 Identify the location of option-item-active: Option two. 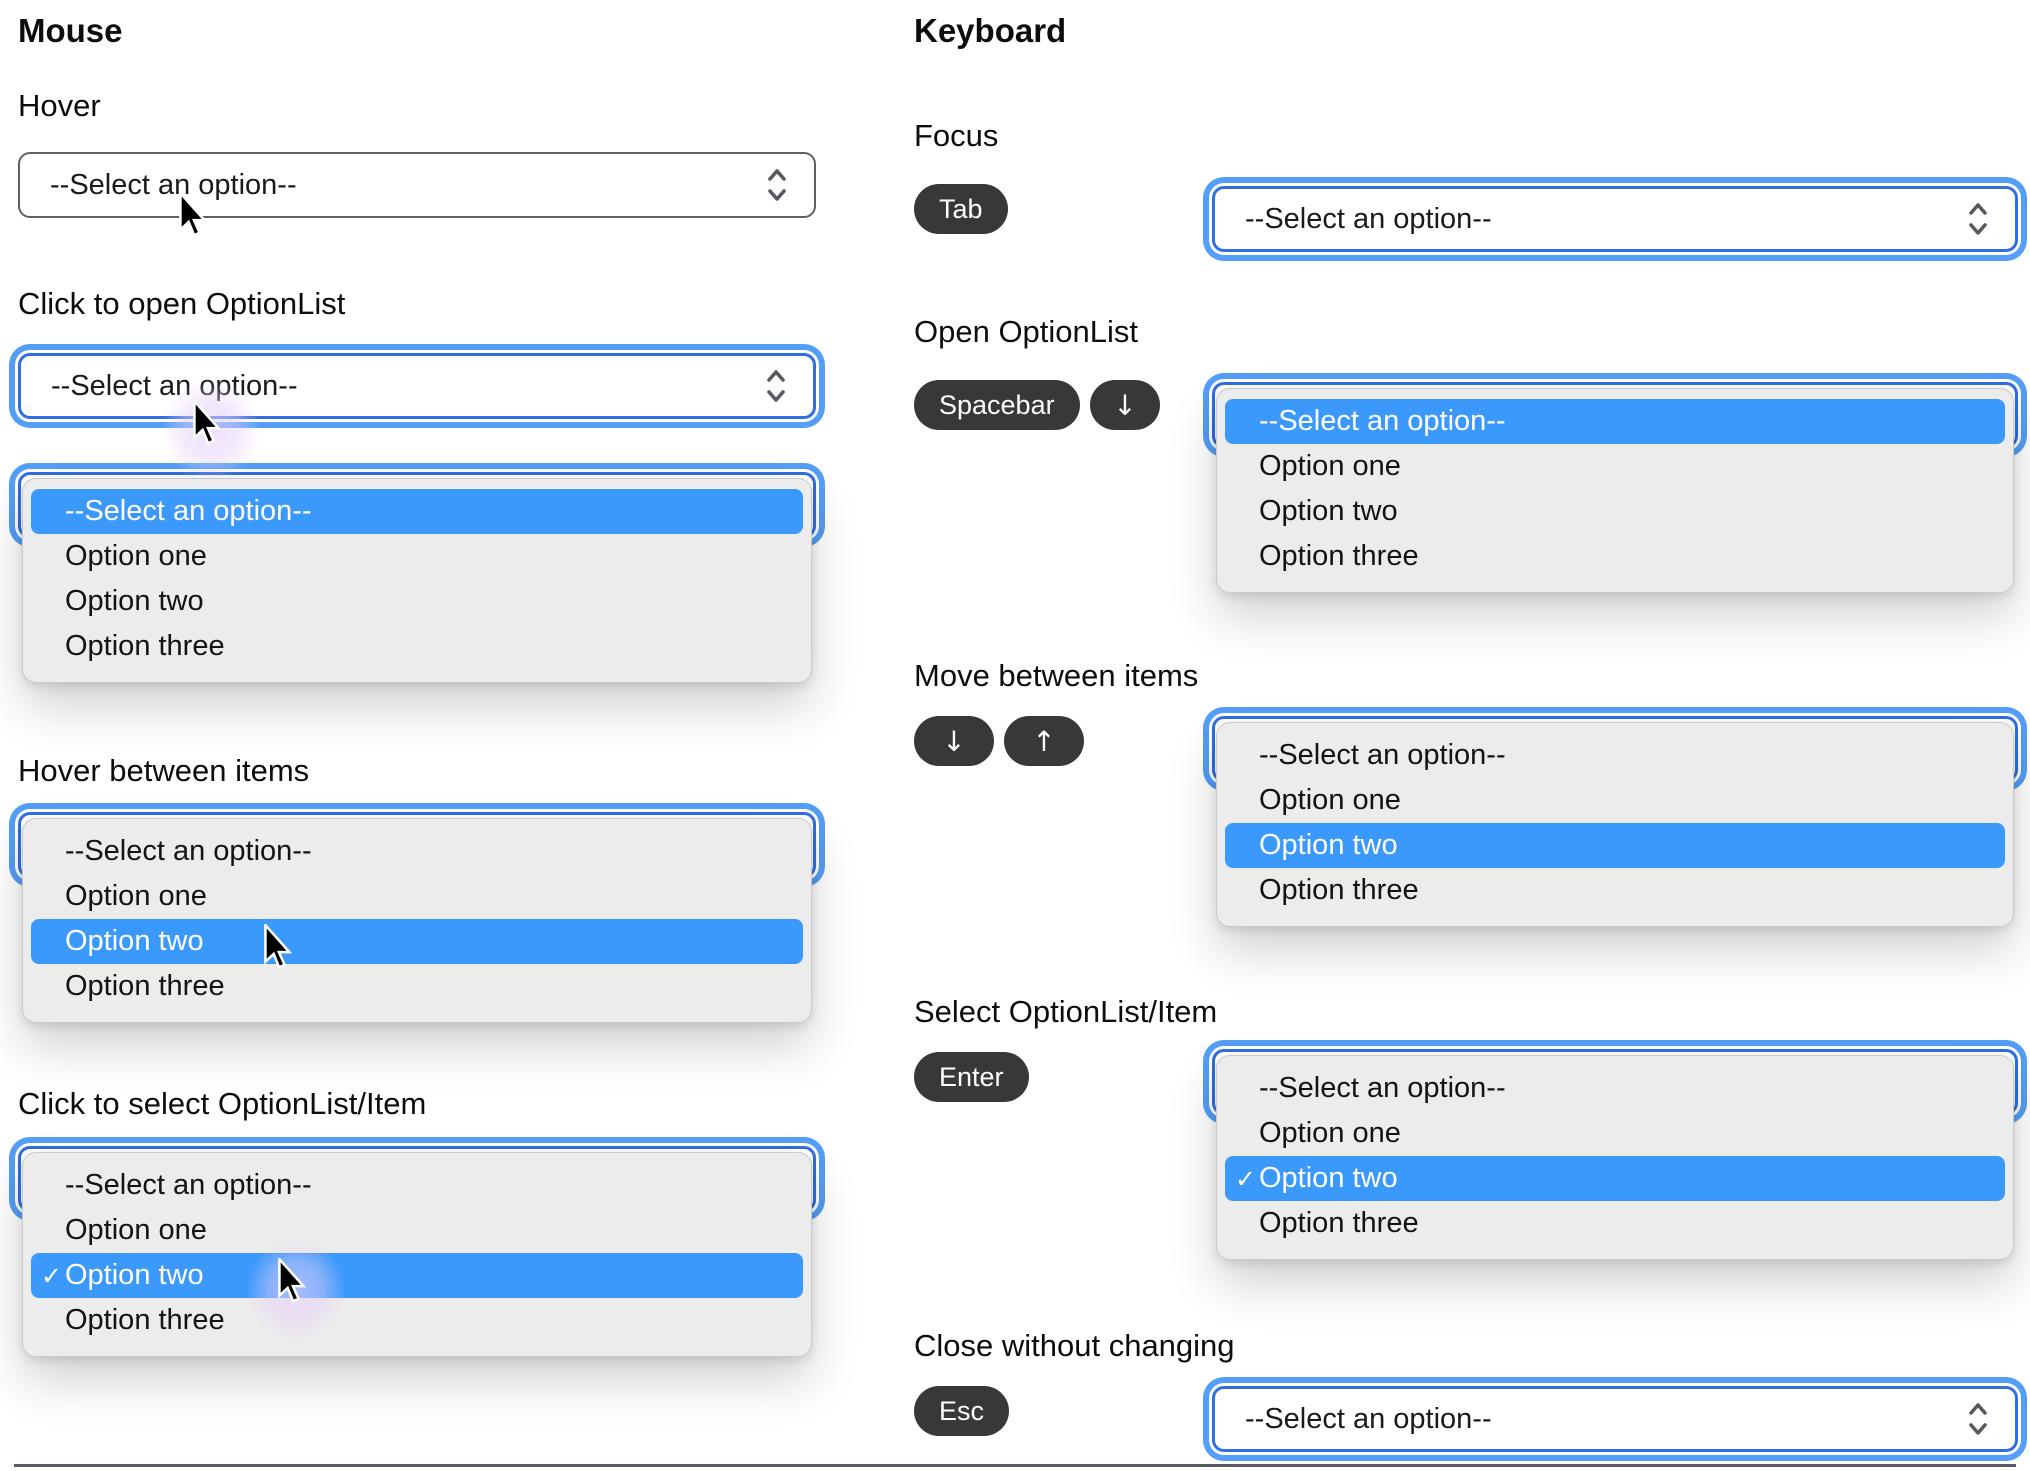
(1615, 845).